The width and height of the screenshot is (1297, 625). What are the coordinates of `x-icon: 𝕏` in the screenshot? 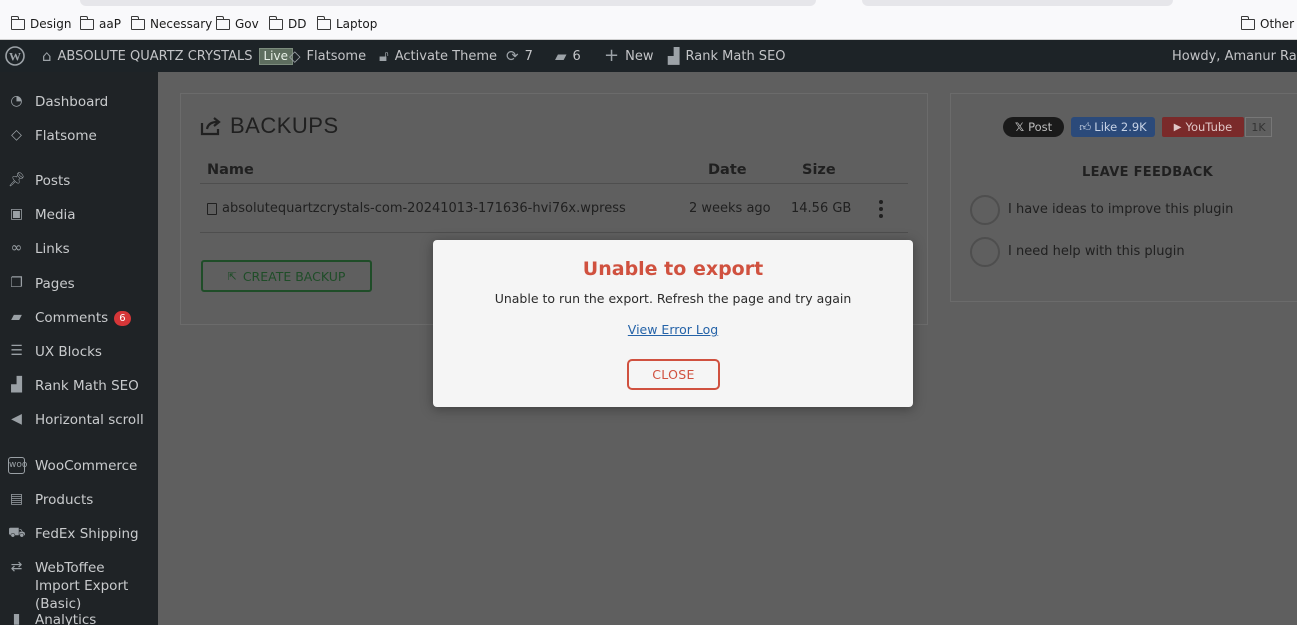 It's located at (1019, 127).